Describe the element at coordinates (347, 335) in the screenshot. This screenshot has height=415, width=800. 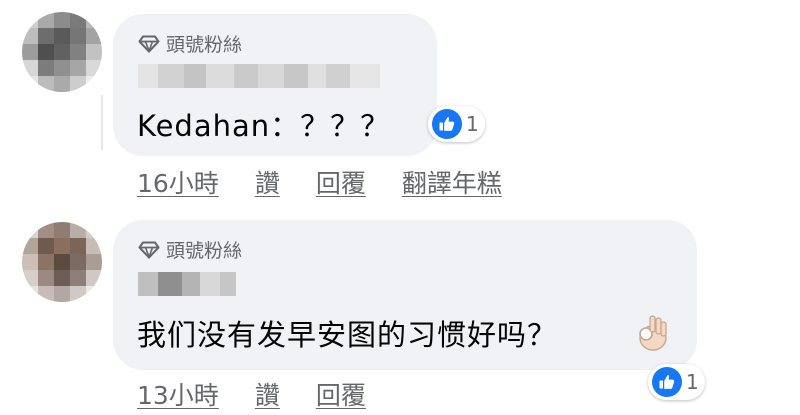
I see `comment-text: 我们没有发早安图的习惯好吗？` at that location.